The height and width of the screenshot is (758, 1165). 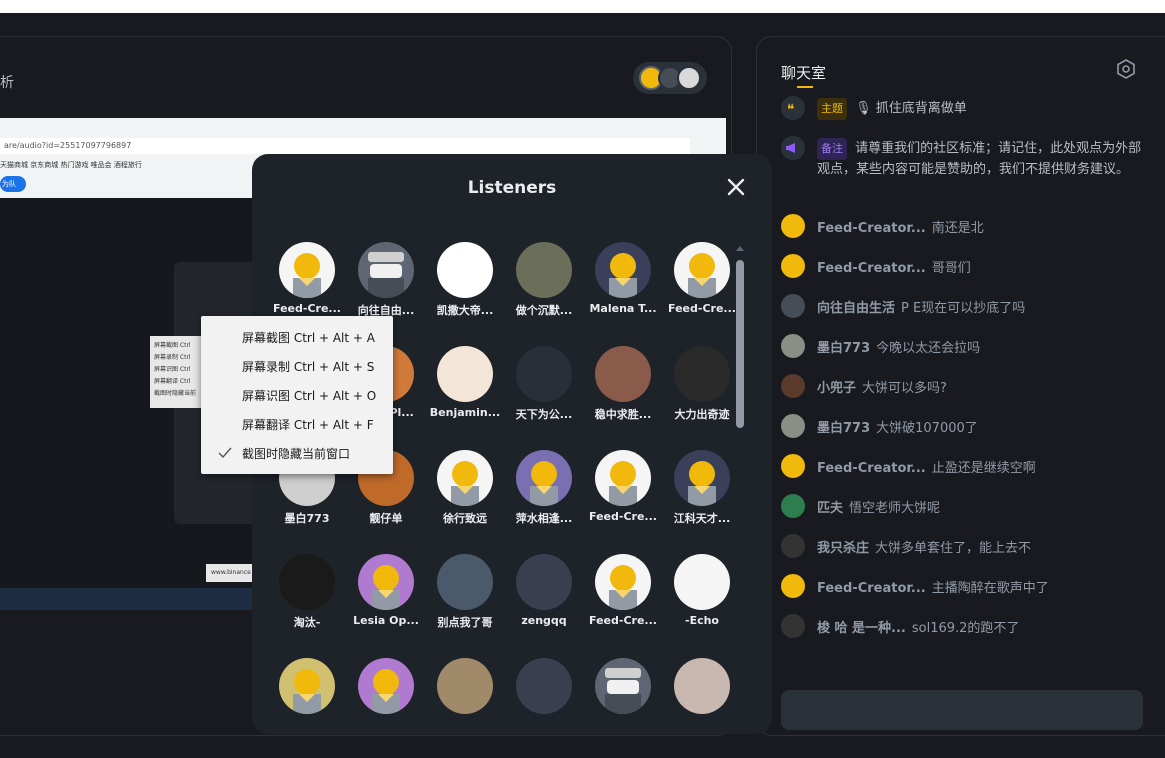 I want to click on listener-item: -Echo, so click(x=702, y=604).